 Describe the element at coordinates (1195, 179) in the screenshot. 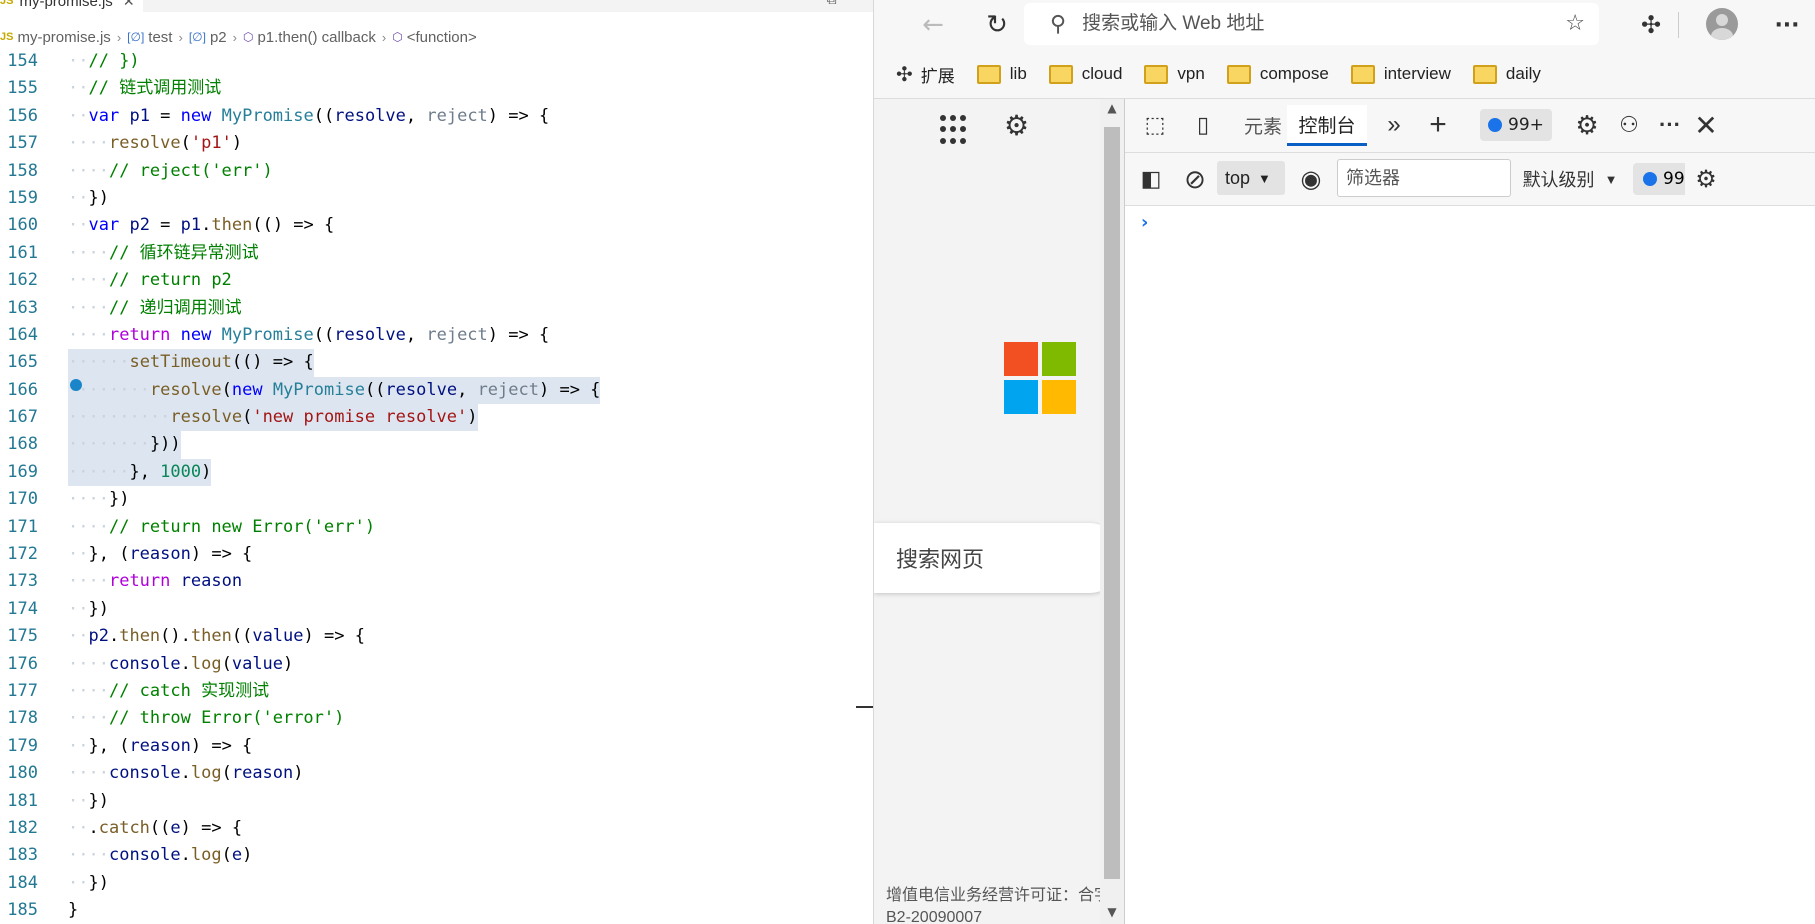

I see `clear-console-icon: ⊘` at that location.